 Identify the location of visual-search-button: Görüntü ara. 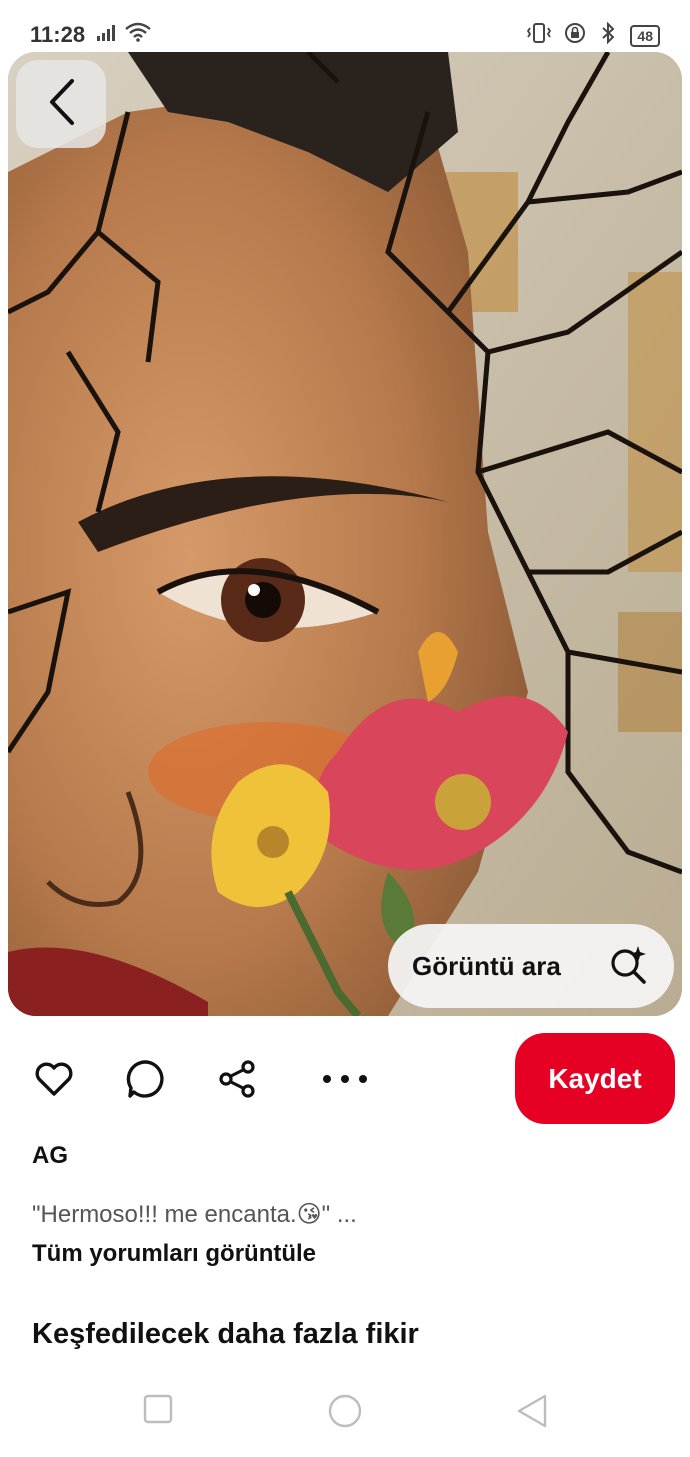
(531, 966).